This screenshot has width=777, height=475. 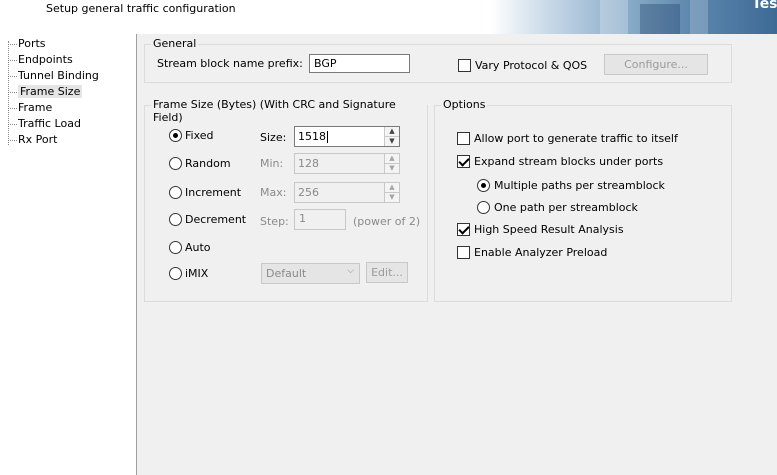 I want to click on nav-item-frame: Frame, so click(x=29, y=108).